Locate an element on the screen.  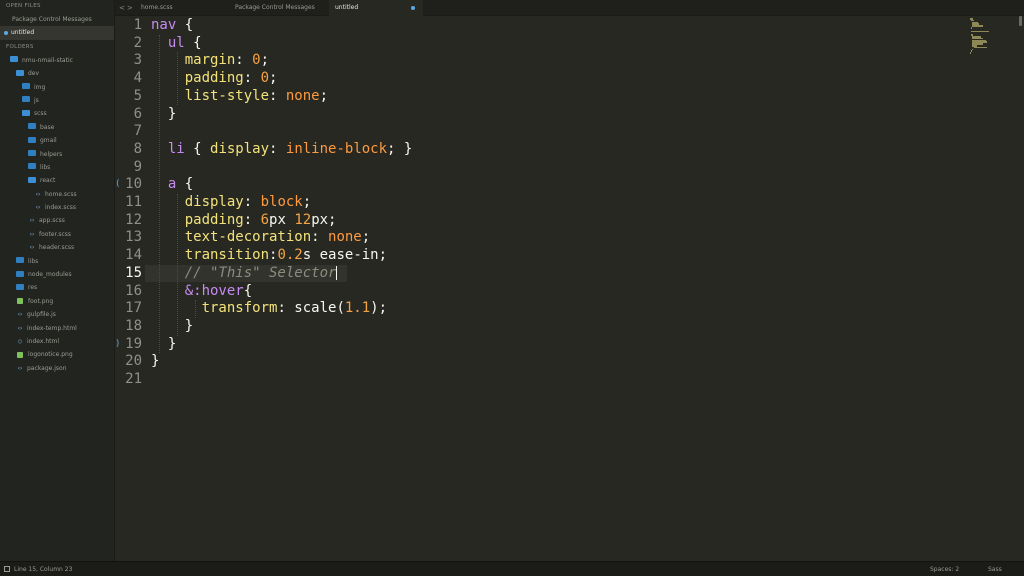
tree-item: ‹› home.scss is located at coordinates (57, 194).